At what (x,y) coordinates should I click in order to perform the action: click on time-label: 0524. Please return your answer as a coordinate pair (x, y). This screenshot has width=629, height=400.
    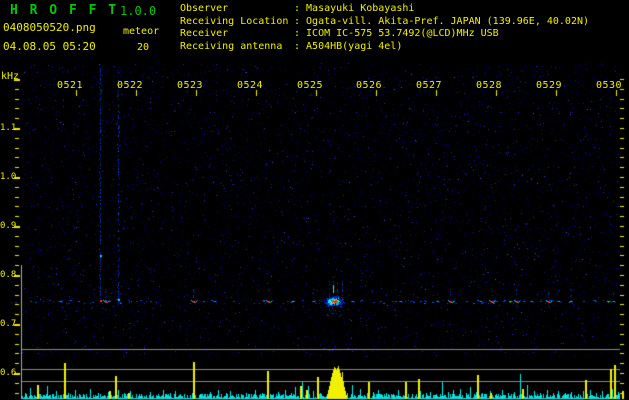
    Looking at the image, I should click on (250, 85).